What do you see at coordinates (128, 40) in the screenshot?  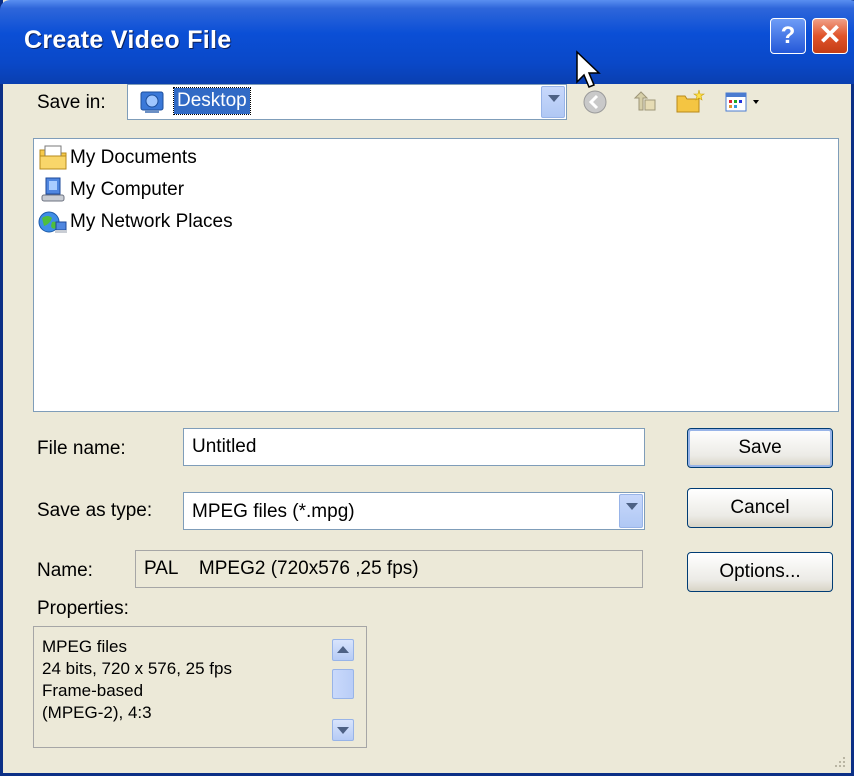 I see `window-title: Create Video File` at bounding box center [128, 40].